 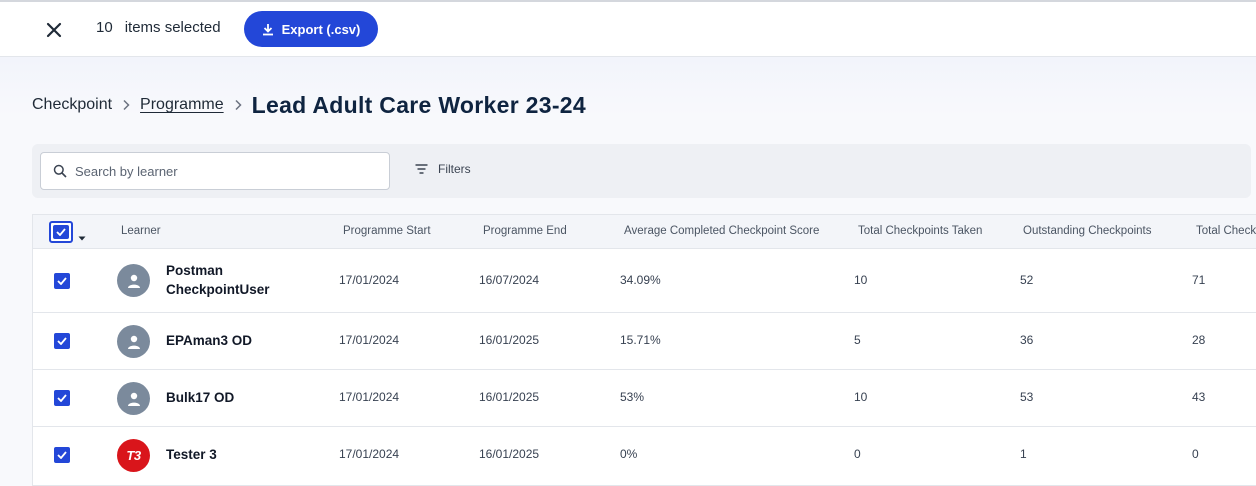 I want to click on average-score: 53%, so click(x=632, y=397).